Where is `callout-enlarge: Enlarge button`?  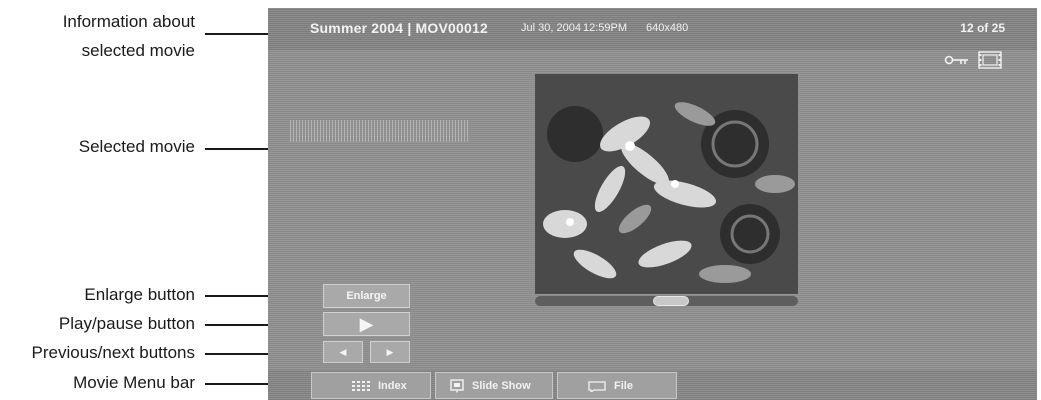 callout-enlarge: Enlarge button is located at coordinates (139, 294).